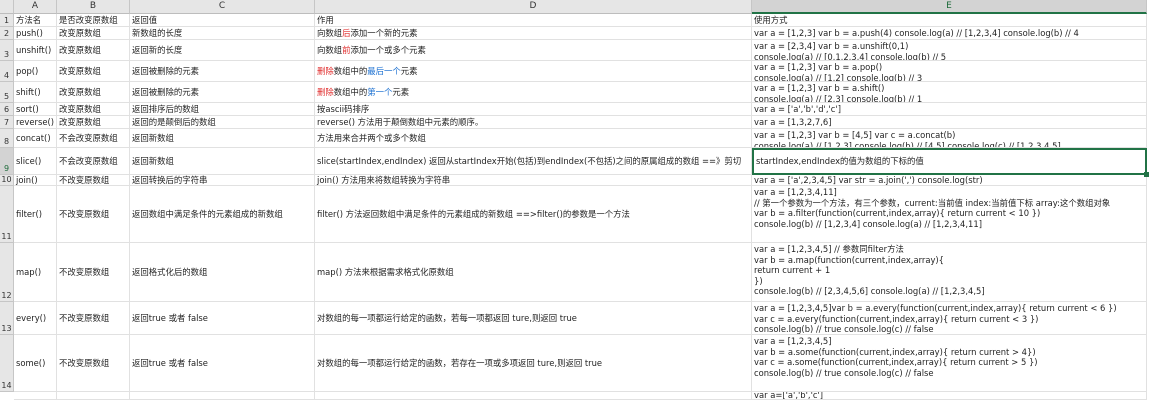  Describe the element at coordinates (222, 92) in the screenshot. I see `cell-c5: 返回被删除的元素` at that location.